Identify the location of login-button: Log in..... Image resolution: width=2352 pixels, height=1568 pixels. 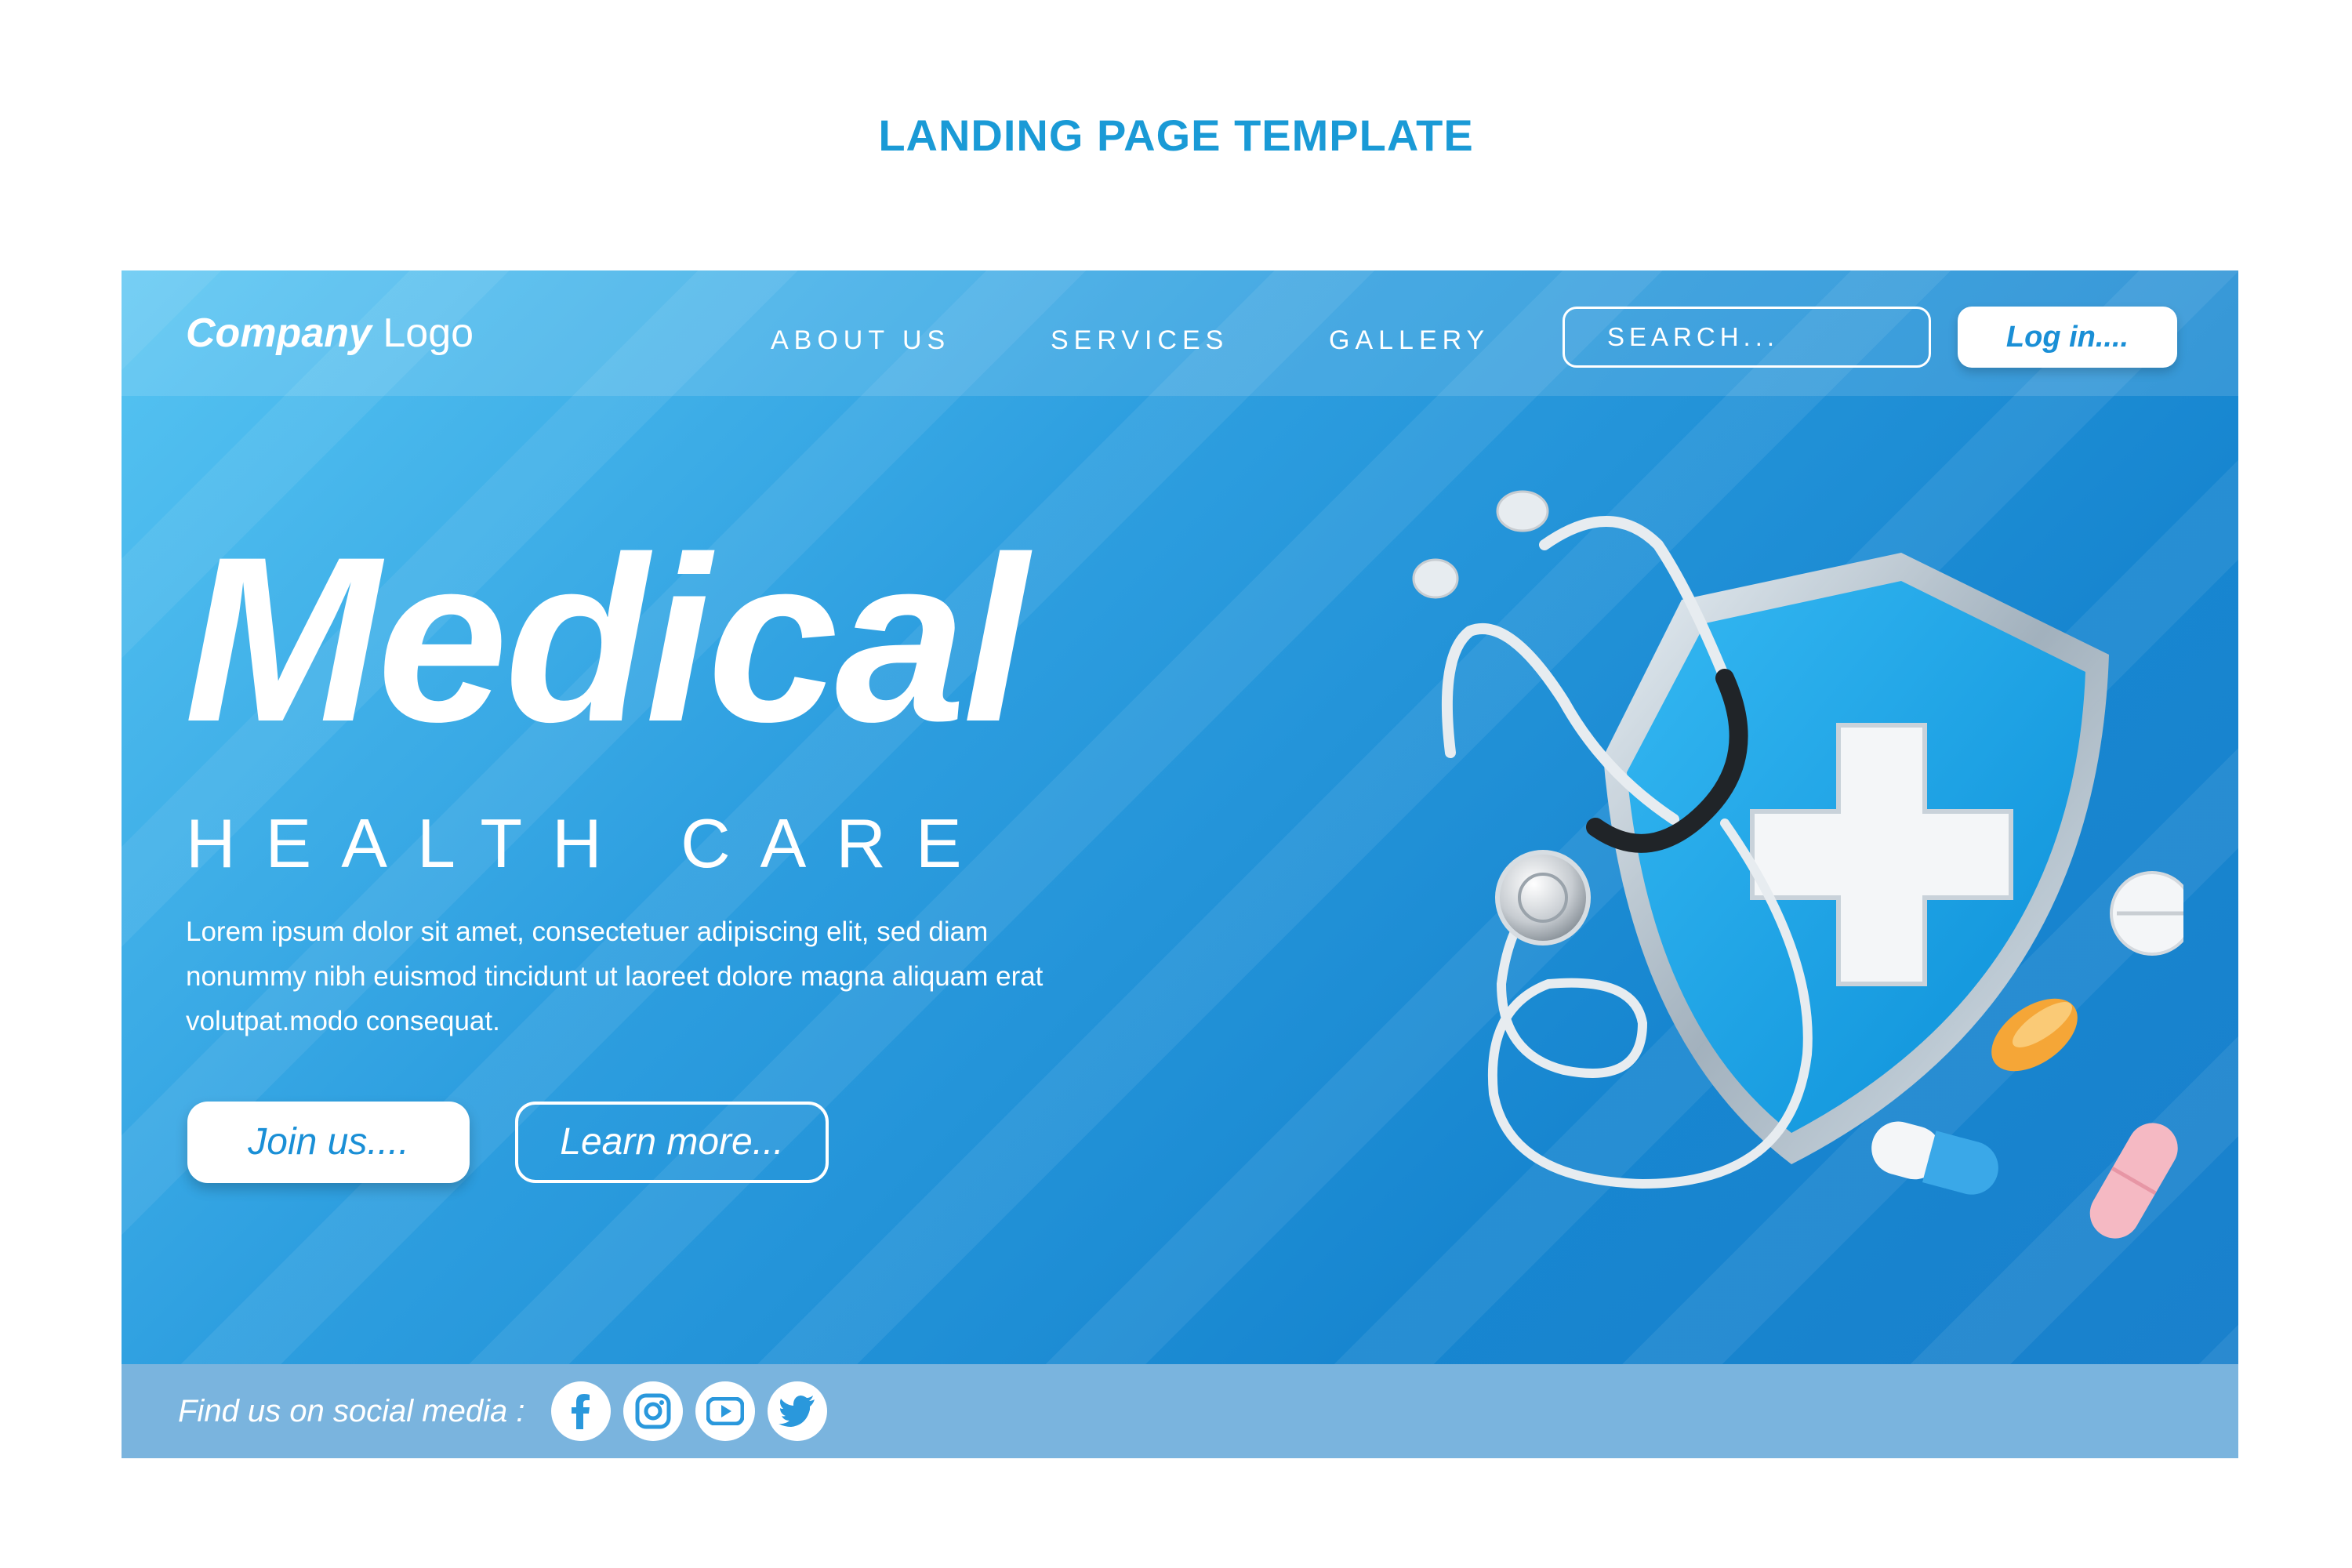
(2067, 337).